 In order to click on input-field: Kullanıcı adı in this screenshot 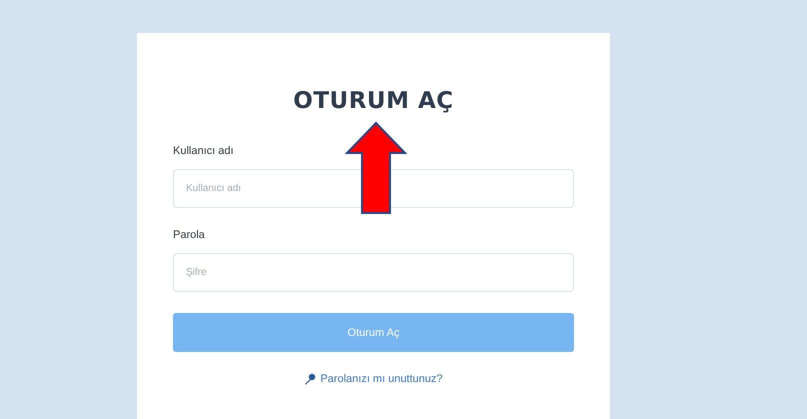, I will do `click(373, 188)`.